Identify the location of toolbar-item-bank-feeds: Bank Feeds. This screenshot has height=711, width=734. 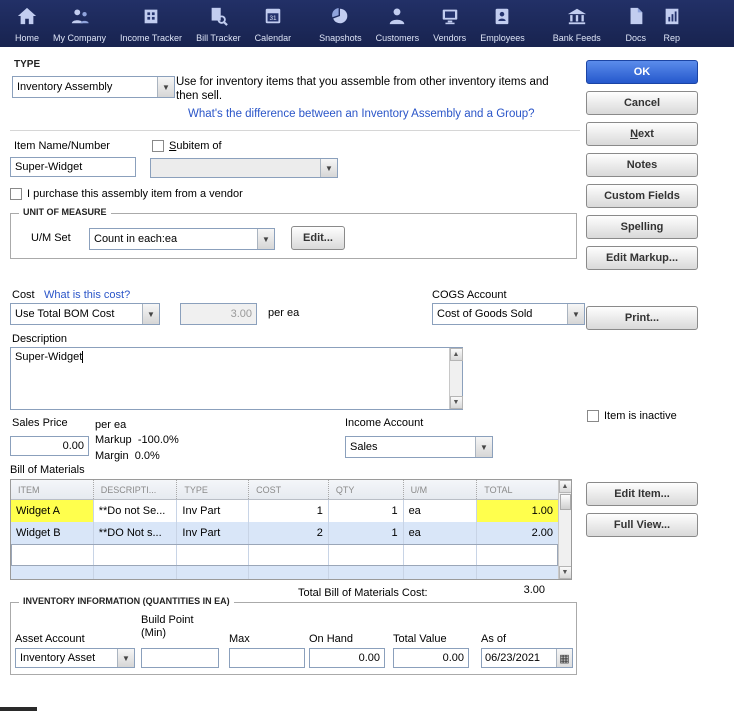
(577, 23).